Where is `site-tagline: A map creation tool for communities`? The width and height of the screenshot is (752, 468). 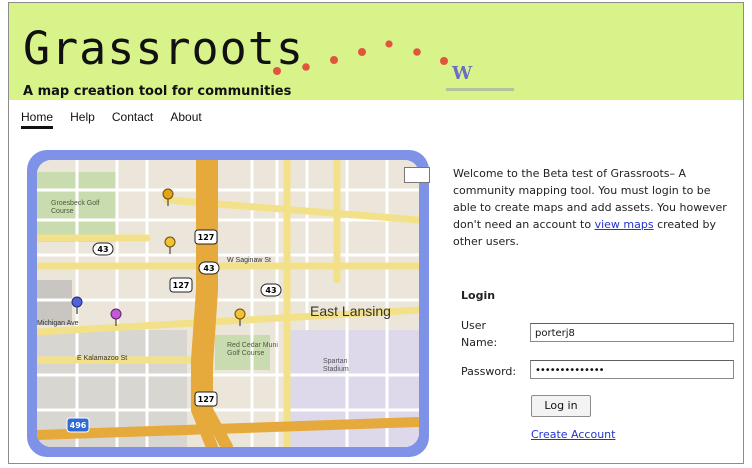 site-tagline: A map creation tool for communities is located at coordinates (157, 91).